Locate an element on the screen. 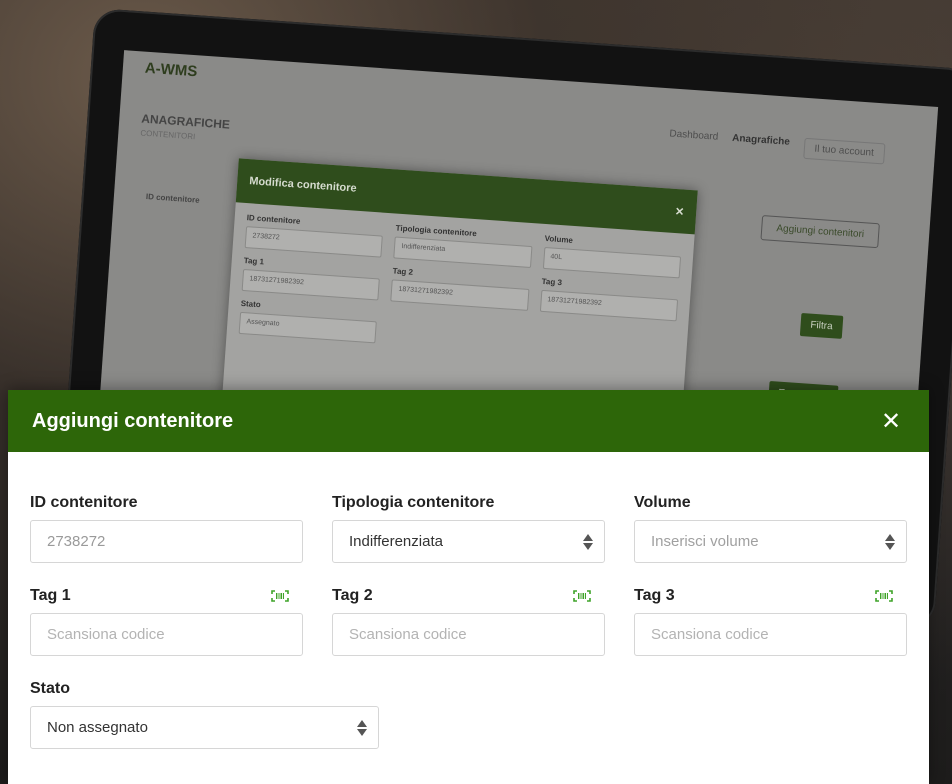  bg-field: ID contenitore 2738272 is located at coordinates (314, 235).